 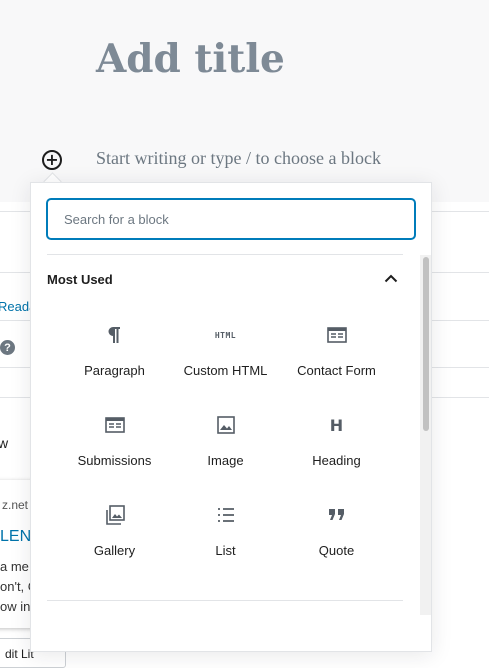 I want to click on chevron-up-icon, so click(x=391, y=279).